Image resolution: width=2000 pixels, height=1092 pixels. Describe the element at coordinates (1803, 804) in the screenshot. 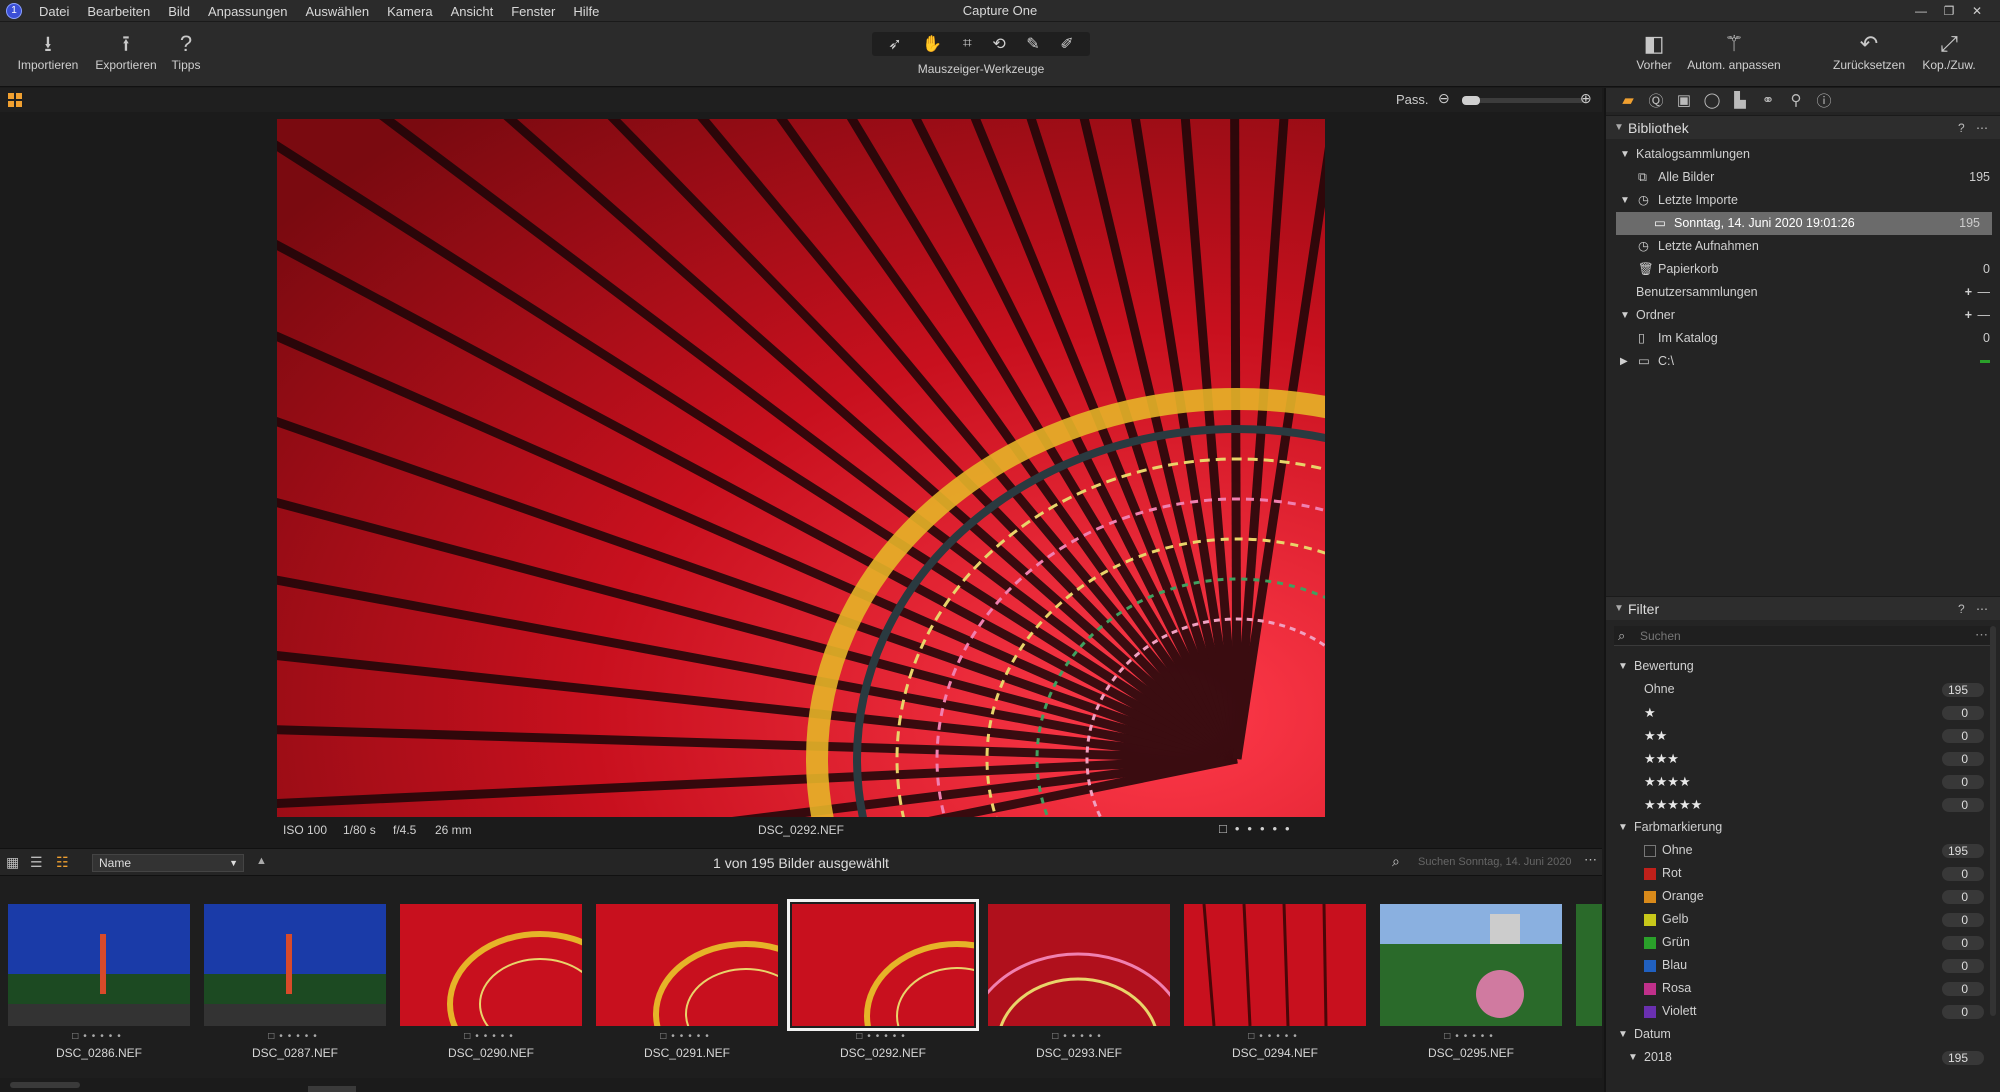

I see `rating-filter-row: ★★★★★ 0` at that location.